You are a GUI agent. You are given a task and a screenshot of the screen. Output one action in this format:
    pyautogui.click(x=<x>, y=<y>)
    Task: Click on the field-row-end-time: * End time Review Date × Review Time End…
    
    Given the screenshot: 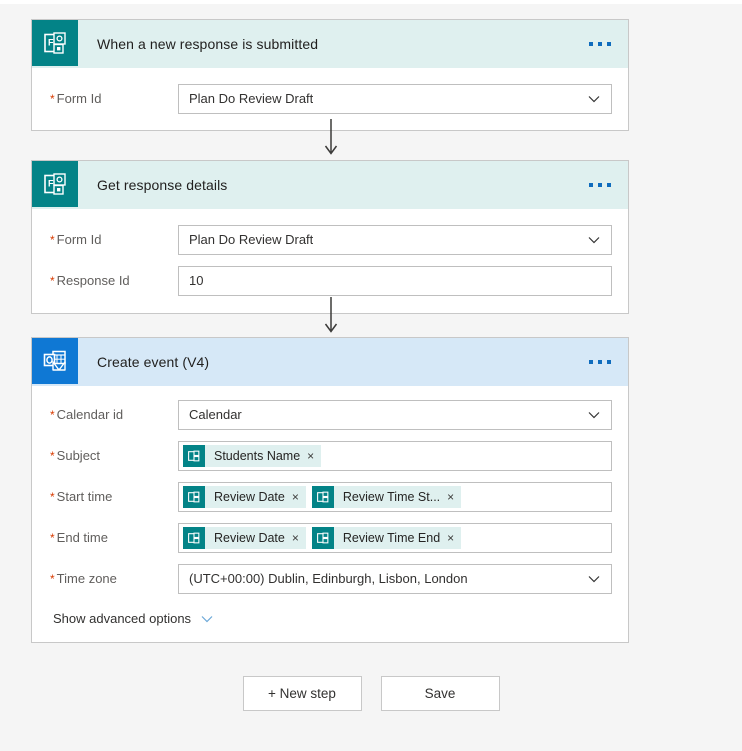 What is the action you would take?
    pyautogui.click(x=330, y=537)
    